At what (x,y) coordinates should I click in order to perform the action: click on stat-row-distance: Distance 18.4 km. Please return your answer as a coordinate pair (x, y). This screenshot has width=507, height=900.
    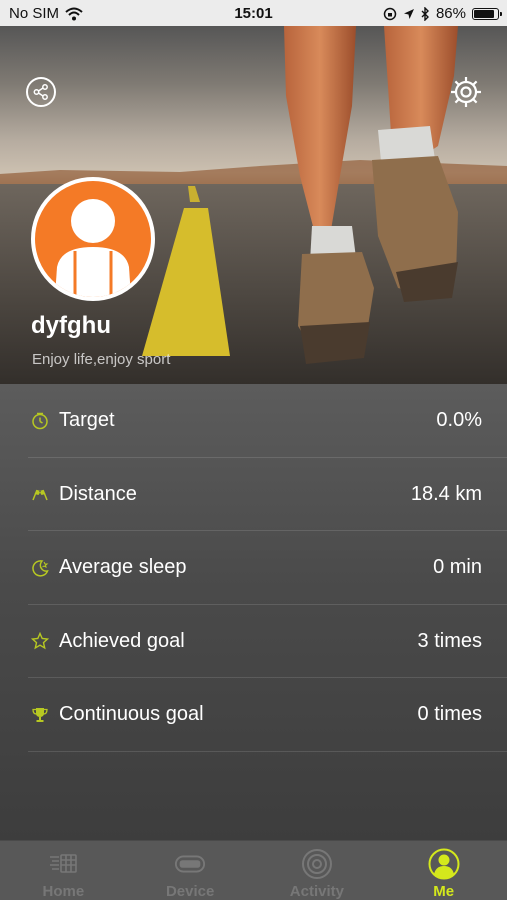
    Looking at the image, I should click on (253, 495).